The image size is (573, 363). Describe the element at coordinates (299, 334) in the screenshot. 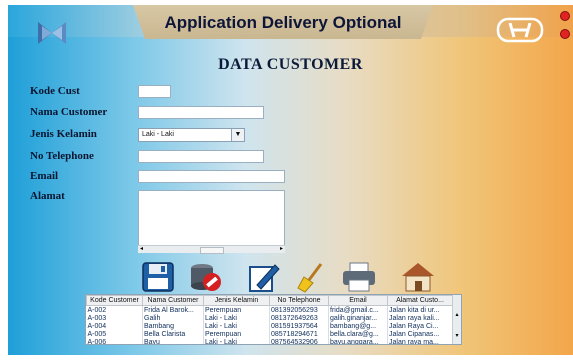

I see `table-cell: 085718294671` at that location.